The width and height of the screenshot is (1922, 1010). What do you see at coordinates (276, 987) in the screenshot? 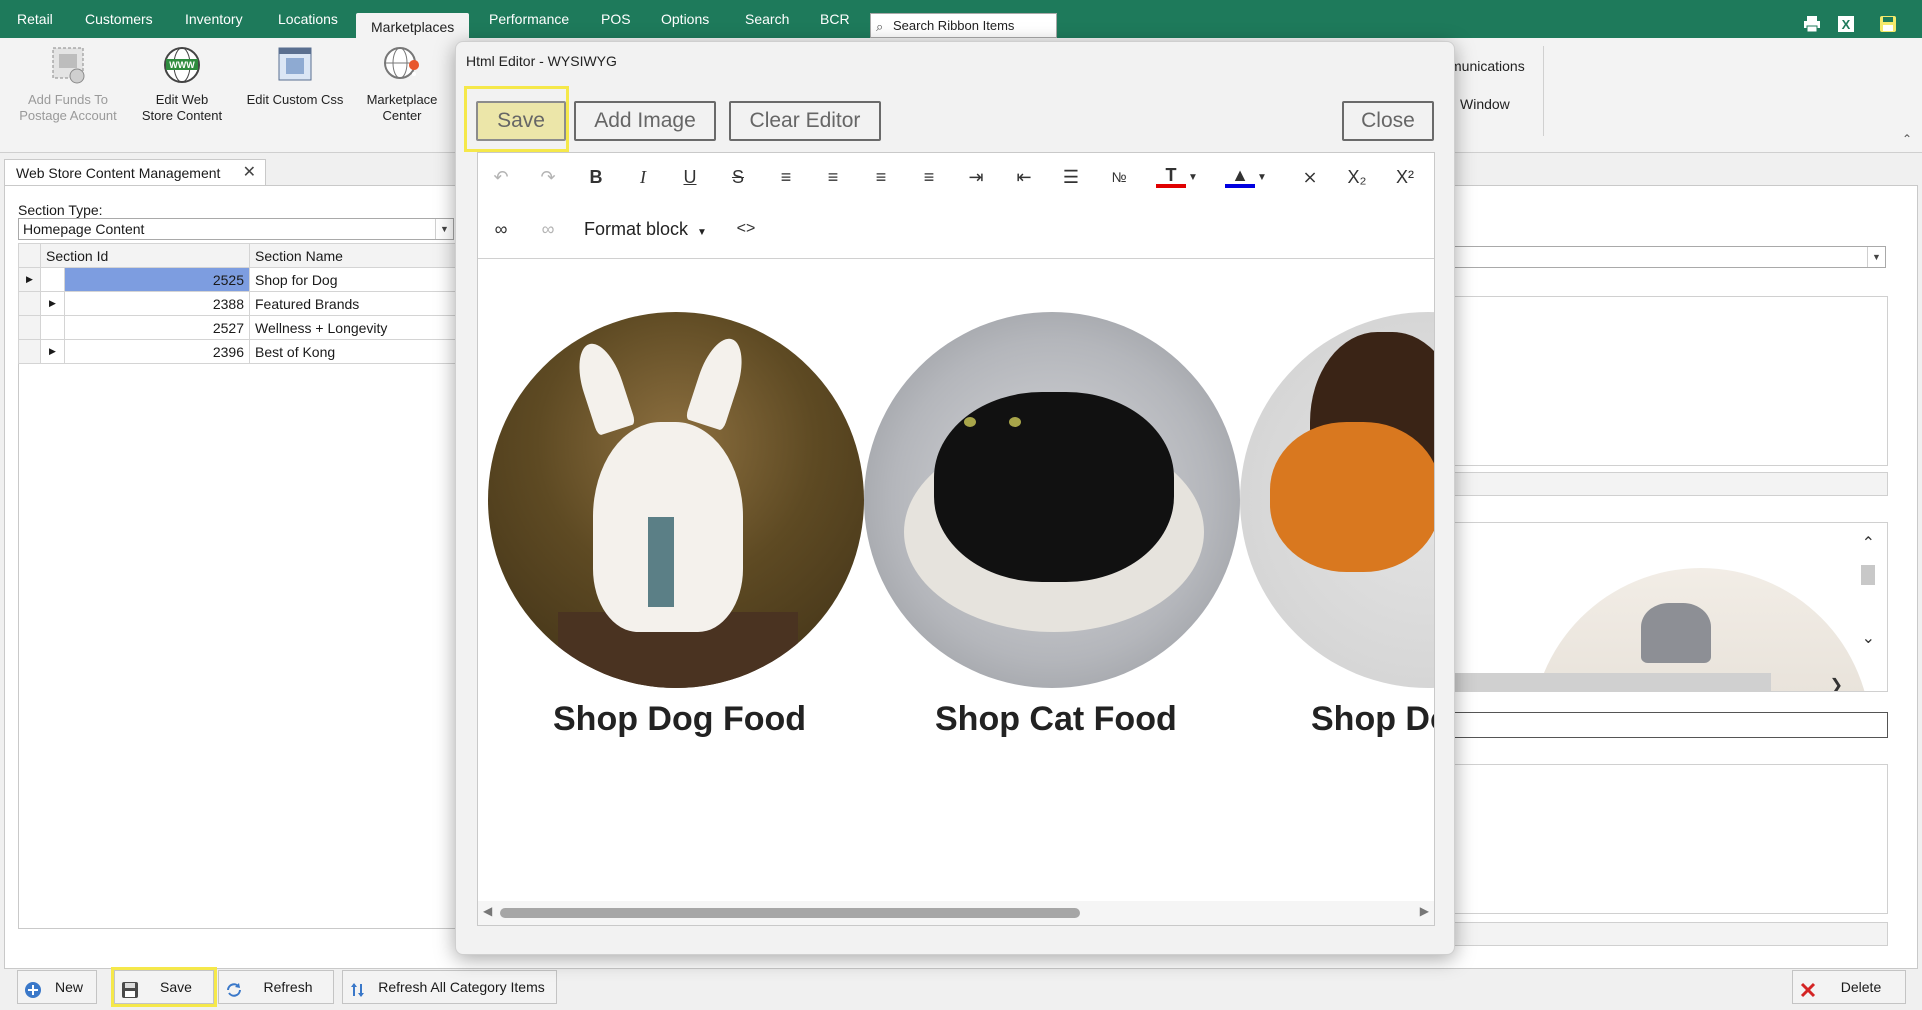
I see `refresh-button: Refresh` at bounding box center [276, 987].